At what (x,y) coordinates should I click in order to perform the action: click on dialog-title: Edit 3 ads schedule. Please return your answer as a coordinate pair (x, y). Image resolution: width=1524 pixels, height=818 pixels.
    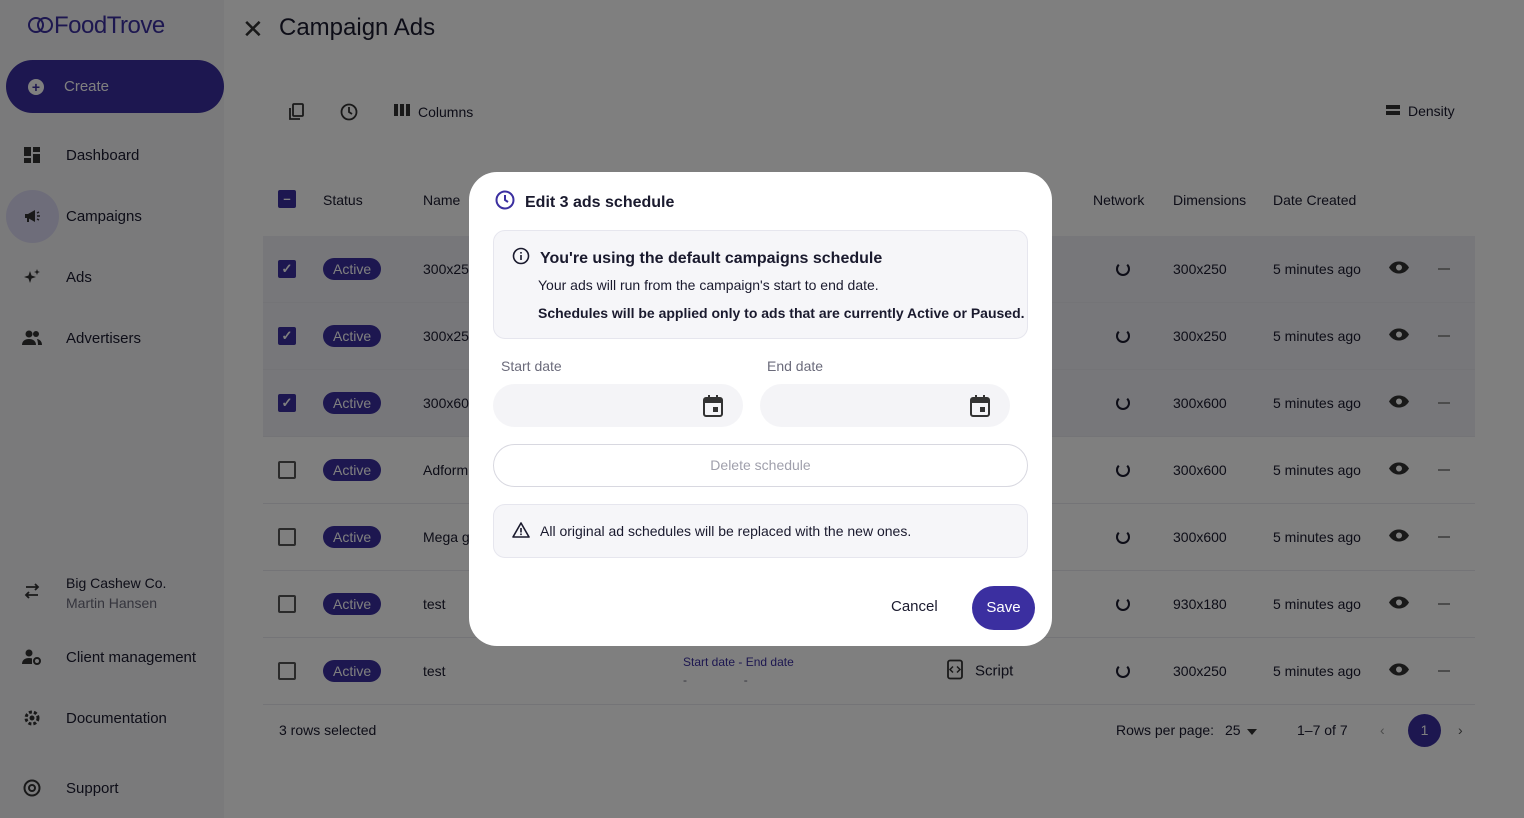
    Looking at the image, I should click on (584, 202).